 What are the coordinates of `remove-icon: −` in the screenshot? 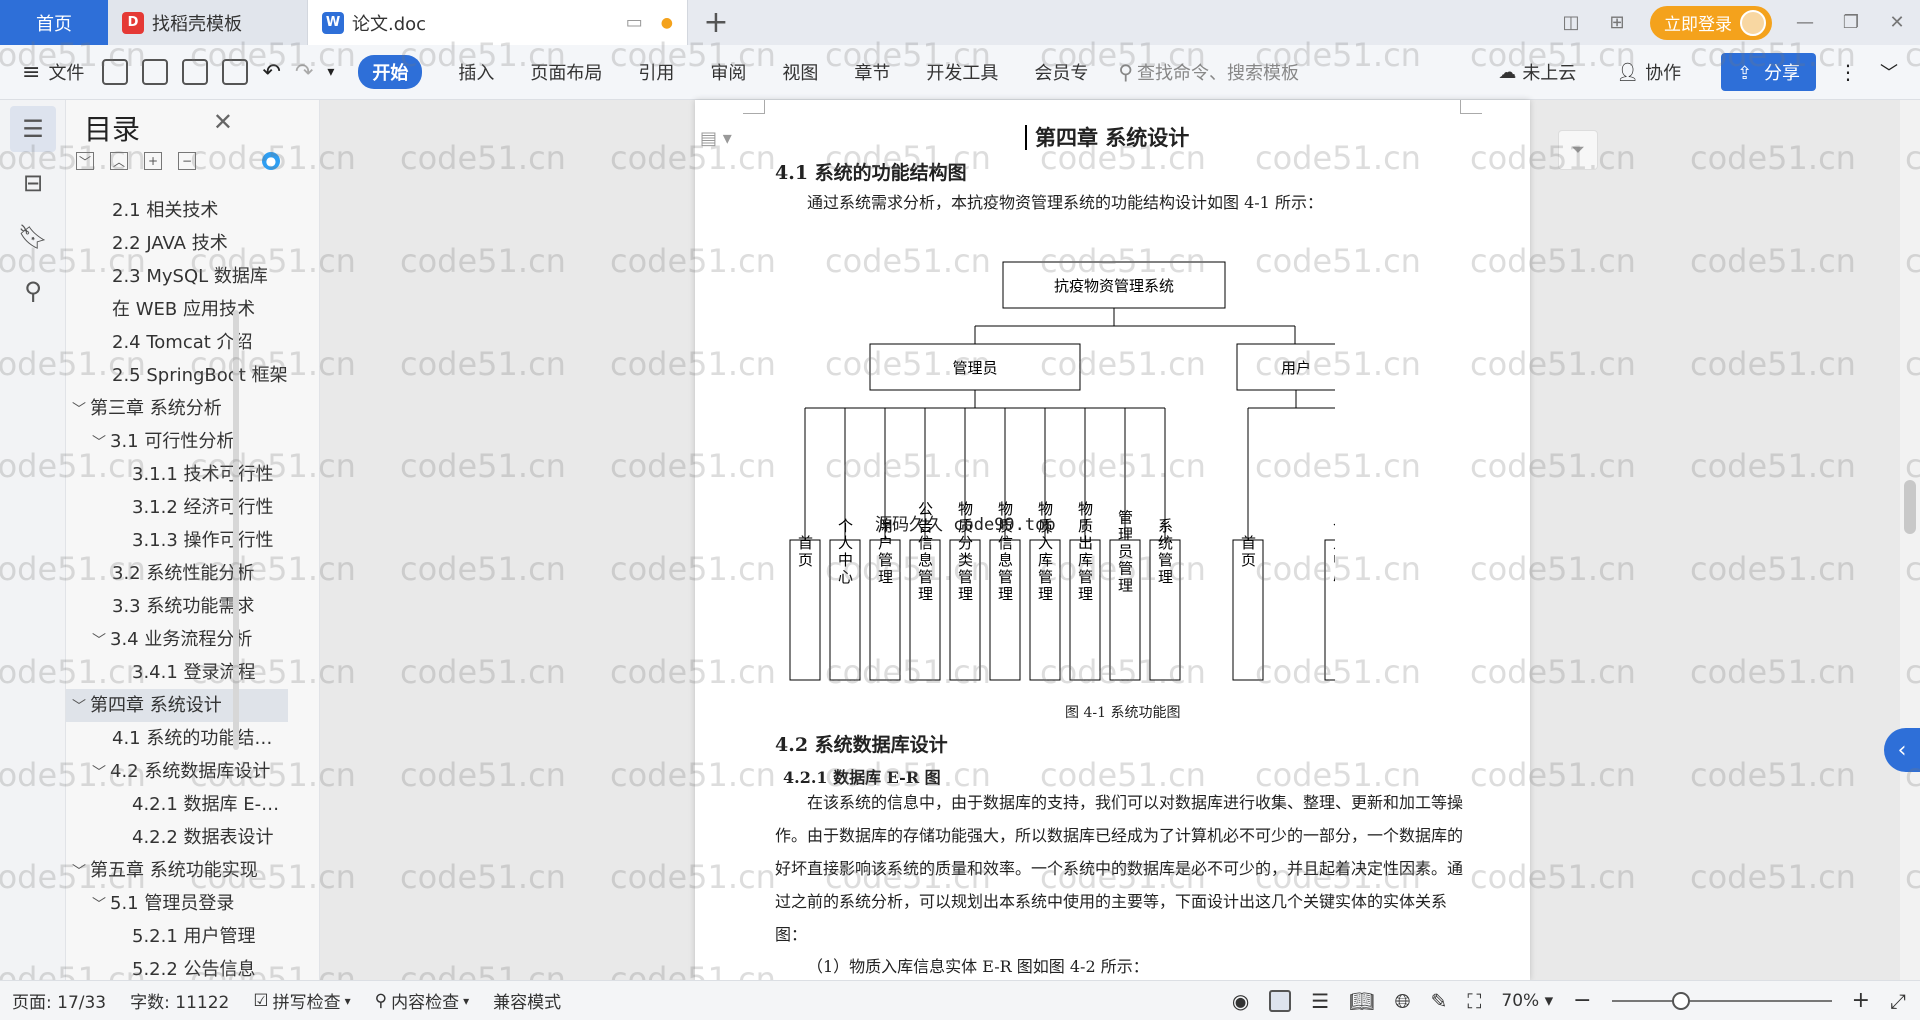 It's located at (187, 161).